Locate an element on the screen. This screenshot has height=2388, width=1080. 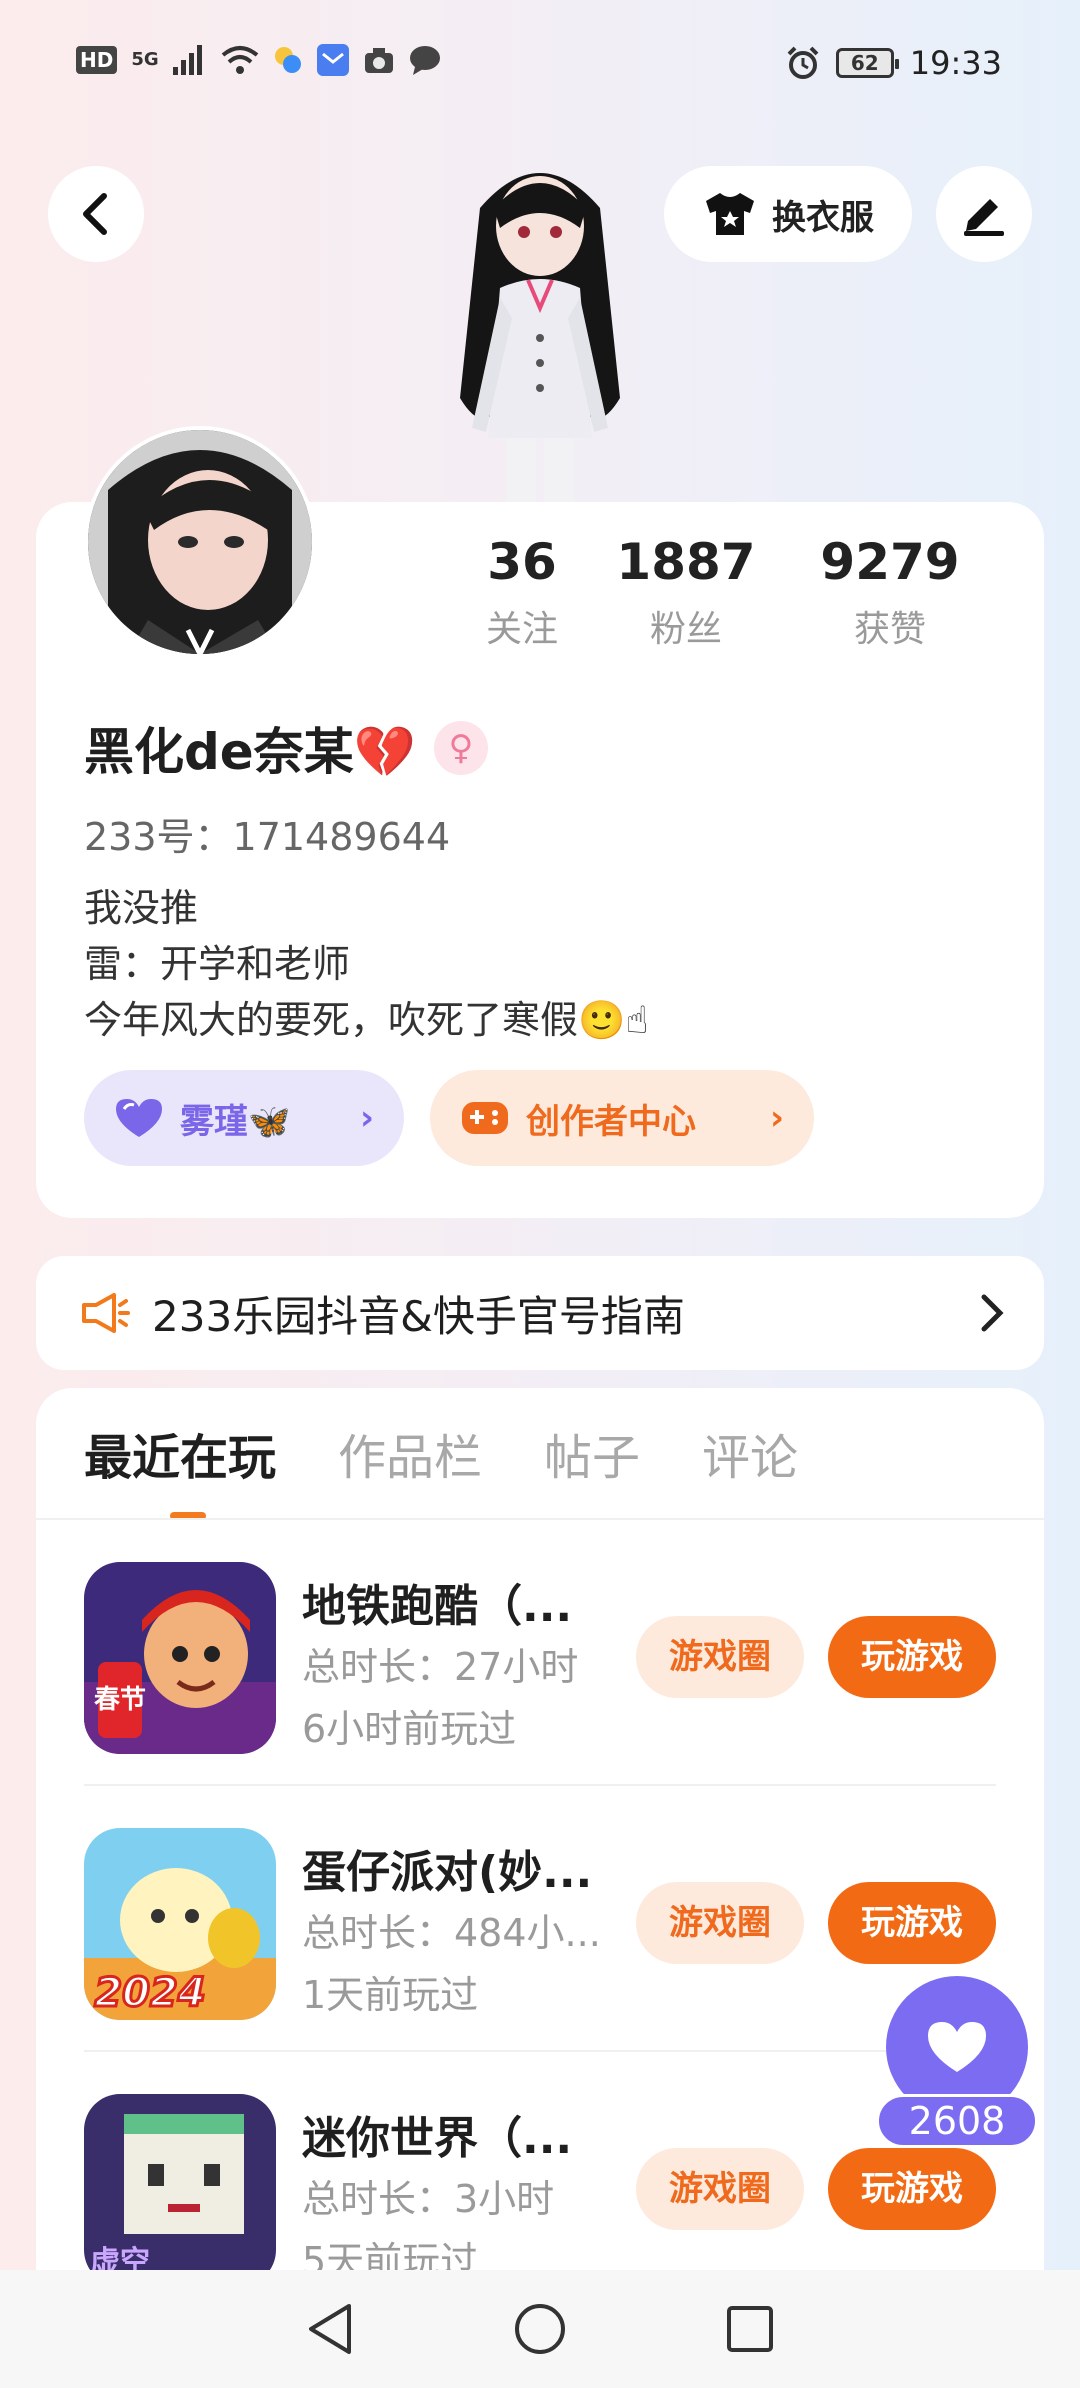
back-button is located at coordinates (96, 214).